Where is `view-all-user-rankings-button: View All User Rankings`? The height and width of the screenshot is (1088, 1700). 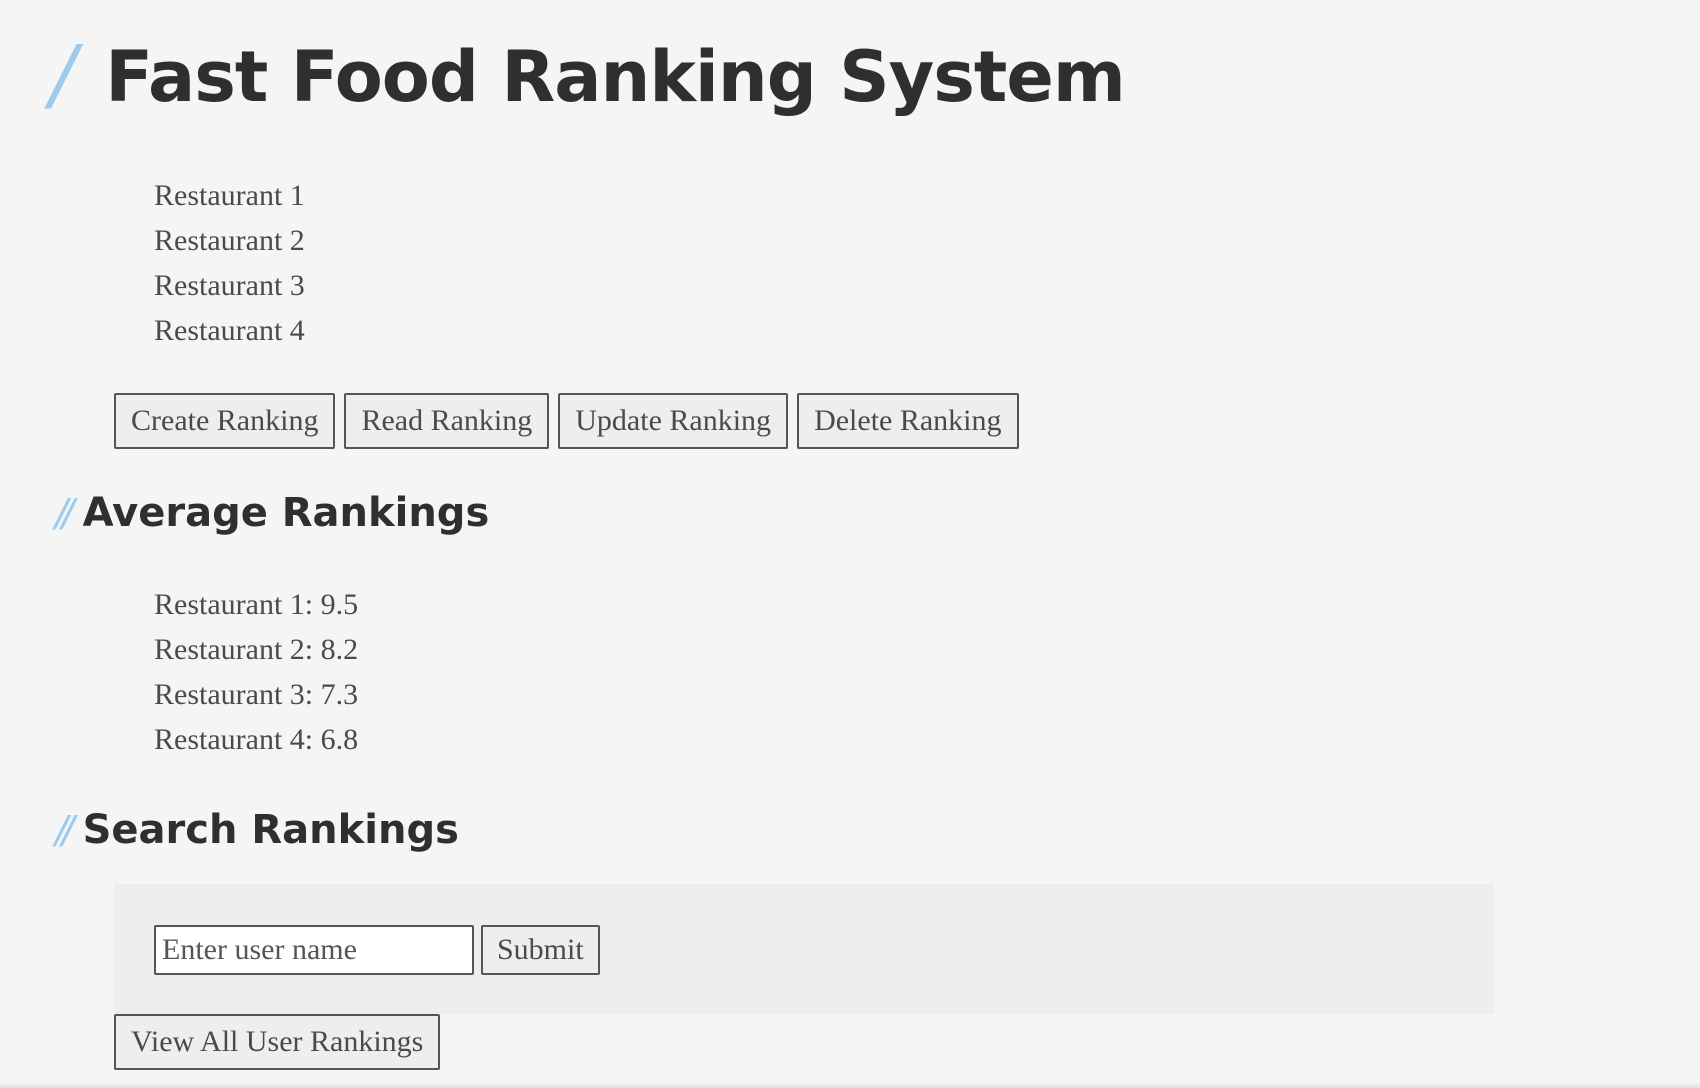
view-all-user-rankings-button: View All User Rankings is located at coordinates (277, 1042).